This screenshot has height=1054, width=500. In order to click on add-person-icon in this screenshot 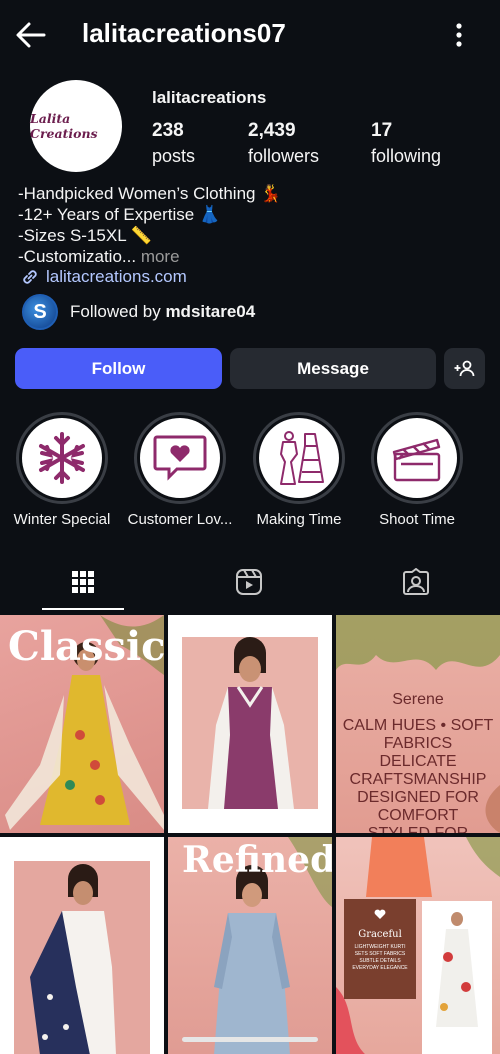, I will do `click(464, 368)`.